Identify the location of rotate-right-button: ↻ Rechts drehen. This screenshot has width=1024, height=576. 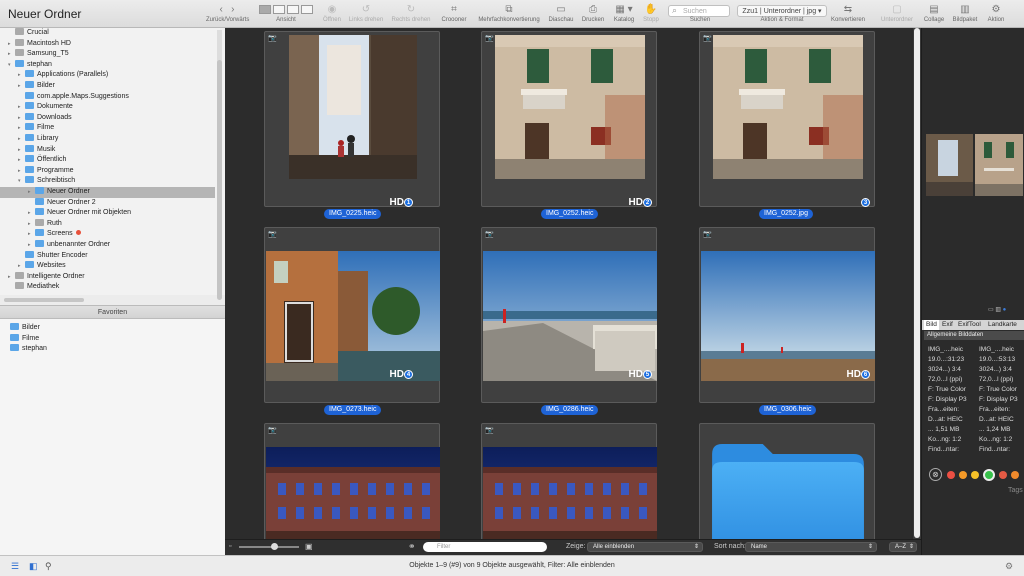
(411, 15).